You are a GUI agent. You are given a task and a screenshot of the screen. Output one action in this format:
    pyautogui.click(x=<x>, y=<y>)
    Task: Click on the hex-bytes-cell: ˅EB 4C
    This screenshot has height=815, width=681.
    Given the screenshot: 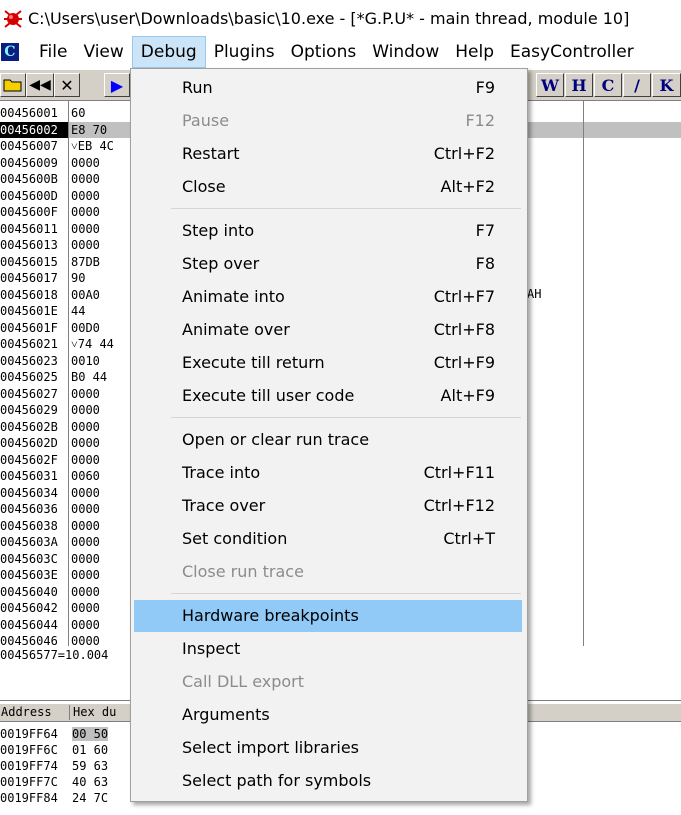 What is the action you would take?
    pyautogui.click(x=92, y=146)
    